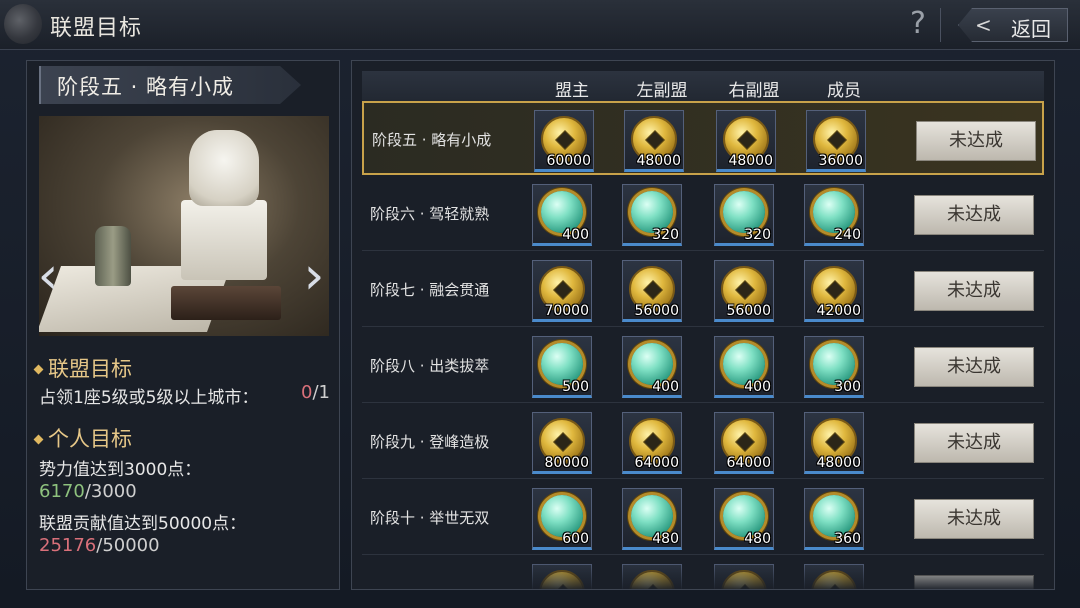 This screenshot has height=608, width=1080. Describe the element at coordinates (430, 442) in the screenshot. I see `stage-label: 阶段九 · 登峰造极` at that location.